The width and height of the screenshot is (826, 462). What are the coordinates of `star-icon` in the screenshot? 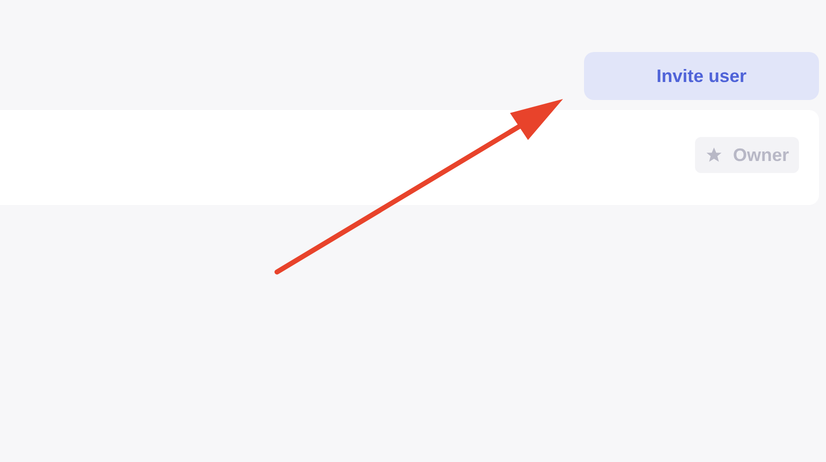 It's located at (713, 155).